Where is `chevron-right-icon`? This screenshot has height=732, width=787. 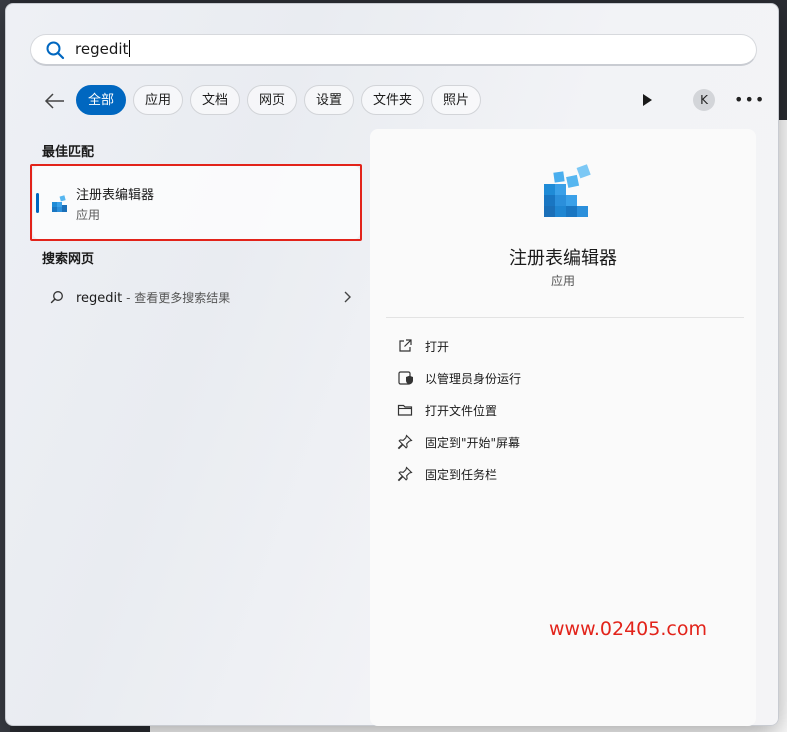
chevron-right-icon is located at coordinates (347, 297).